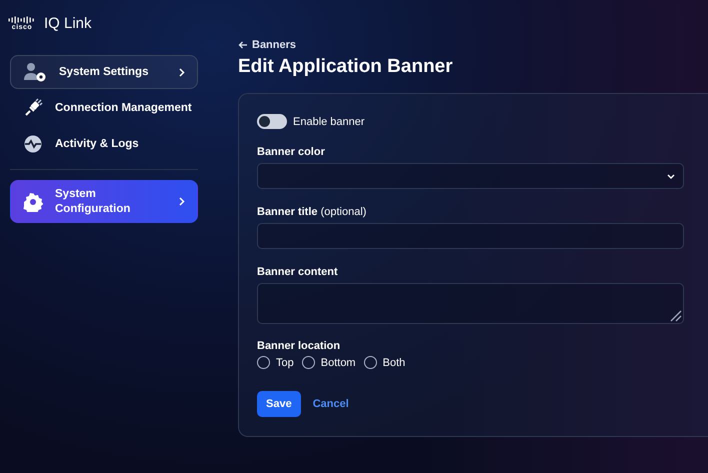 The image size is (708, 473). I want to click on activity-icon, so click(33, 144).